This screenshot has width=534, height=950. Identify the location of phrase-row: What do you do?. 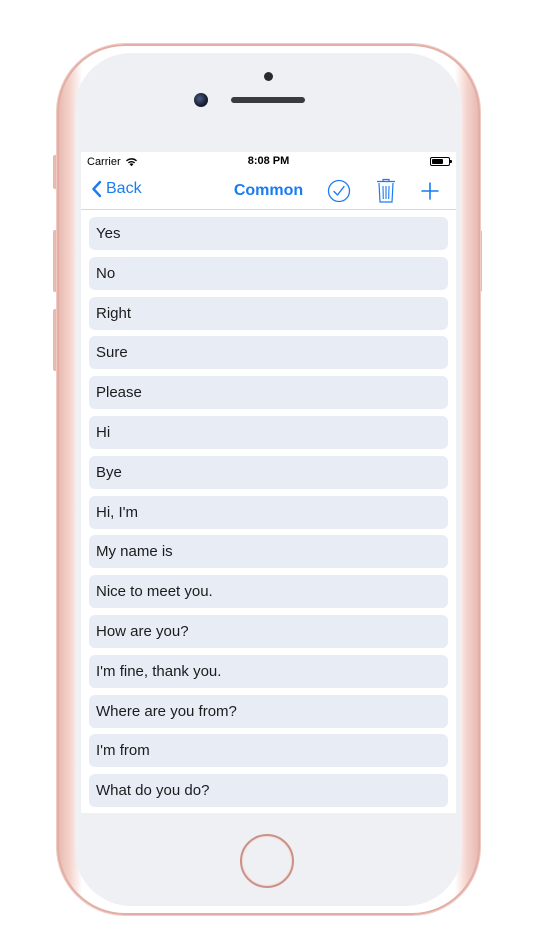
(268, 791).